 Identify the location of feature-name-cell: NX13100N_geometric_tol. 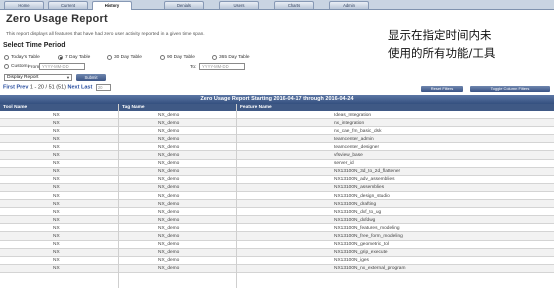
(361, 245).